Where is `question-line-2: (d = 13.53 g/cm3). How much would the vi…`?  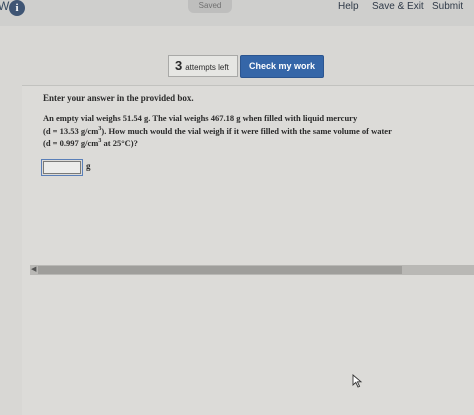
question-line-2: (d = 13.53 g/cm3). How much would the vi… is located at coordinates (217, 131).